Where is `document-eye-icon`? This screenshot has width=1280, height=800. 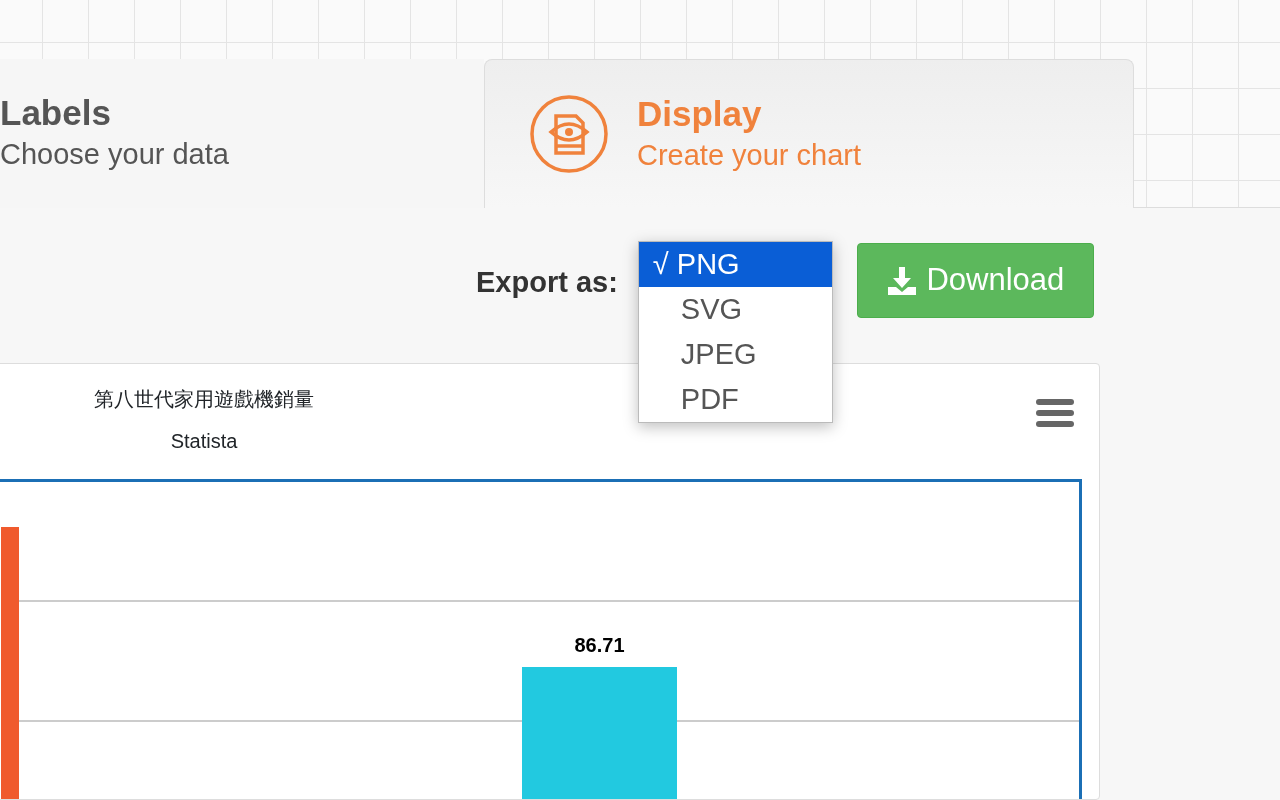 document-eye-icon is located at coordinates (569, 134).